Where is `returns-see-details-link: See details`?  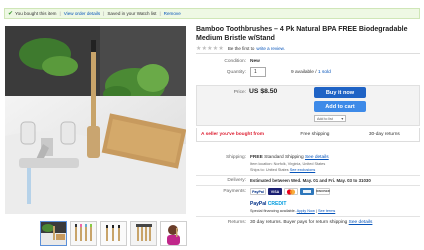 returns-see-details-link: See details is located at coordinates (361, 222).